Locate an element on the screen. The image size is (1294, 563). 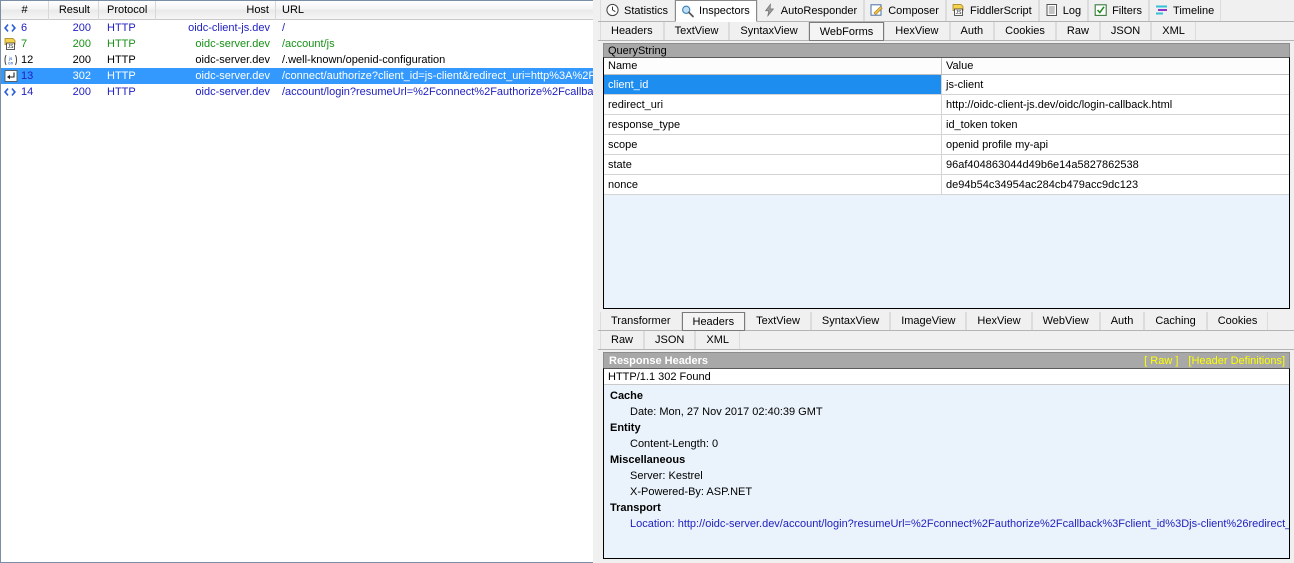
request-tab-json: JSON is located at coordinates (1125, 31).